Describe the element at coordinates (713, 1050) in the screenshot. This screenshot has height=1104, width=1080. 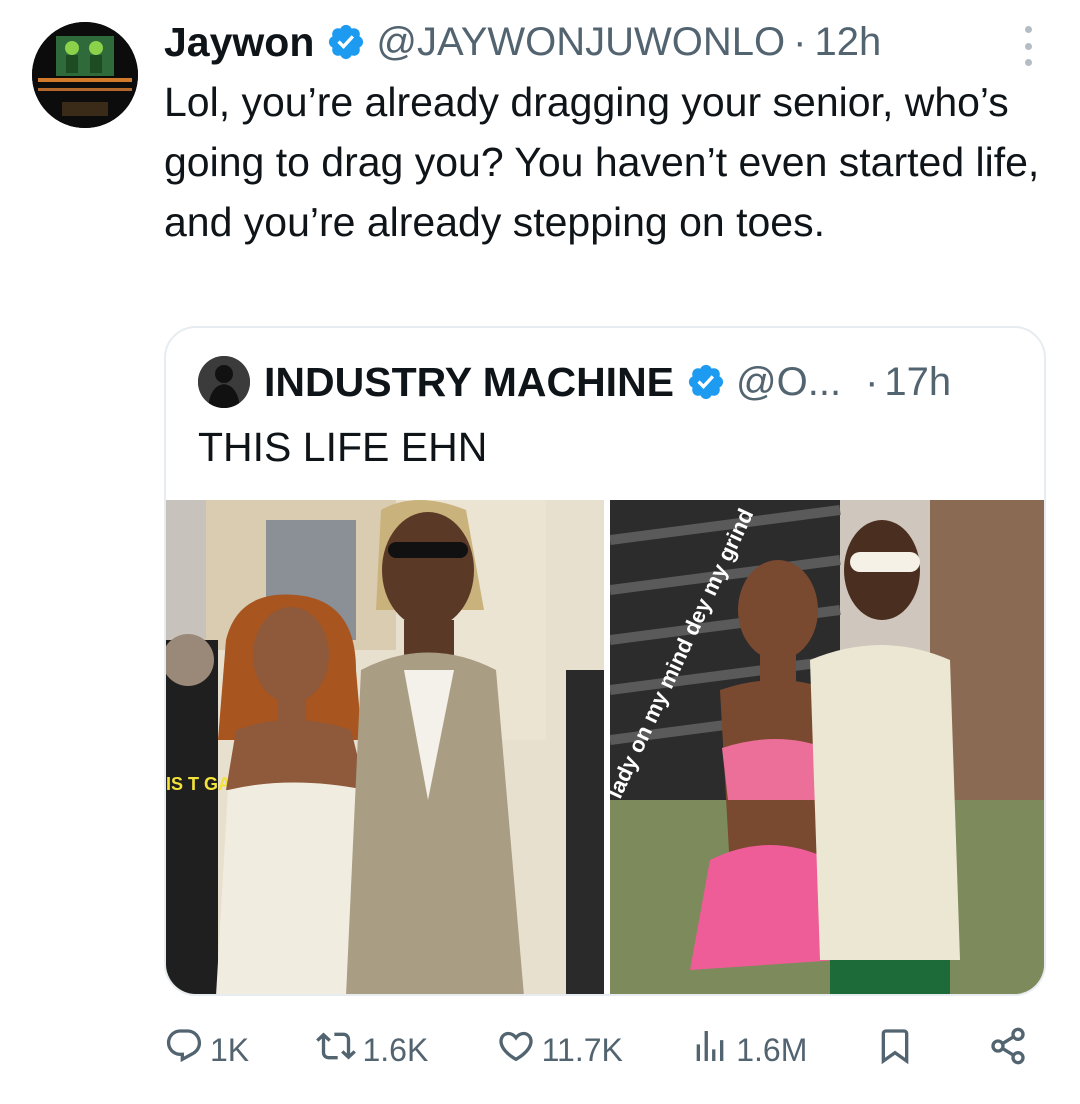
I see `views-icon` at that location.